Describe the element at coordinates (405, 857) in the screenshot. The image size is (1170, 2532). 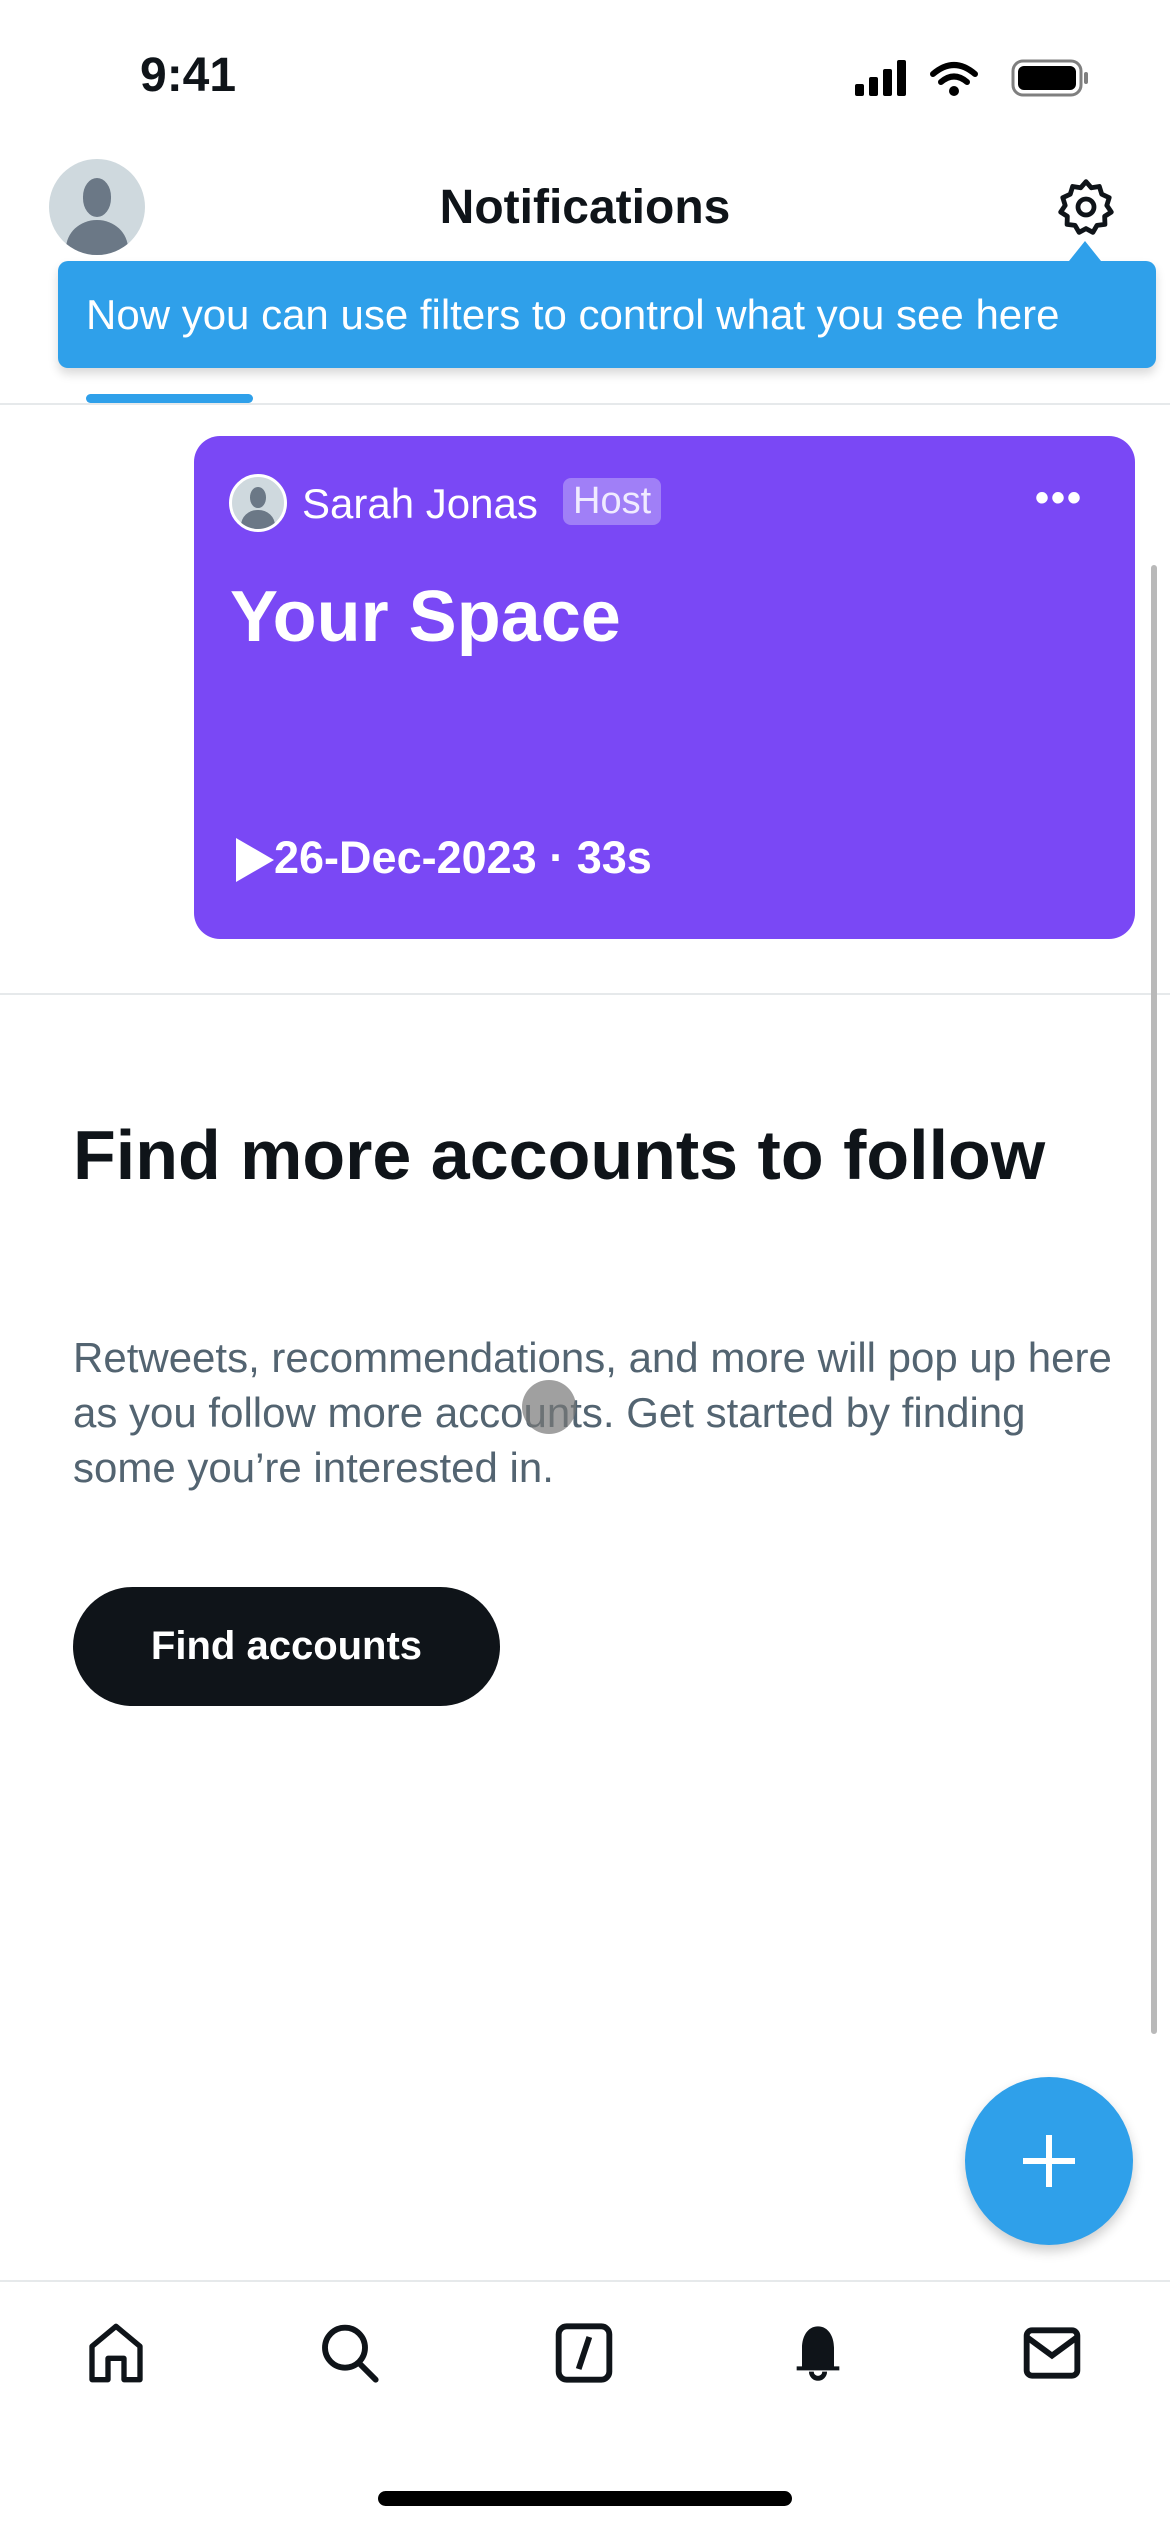
I see `space-date: 26-Dec-2023` at that location.